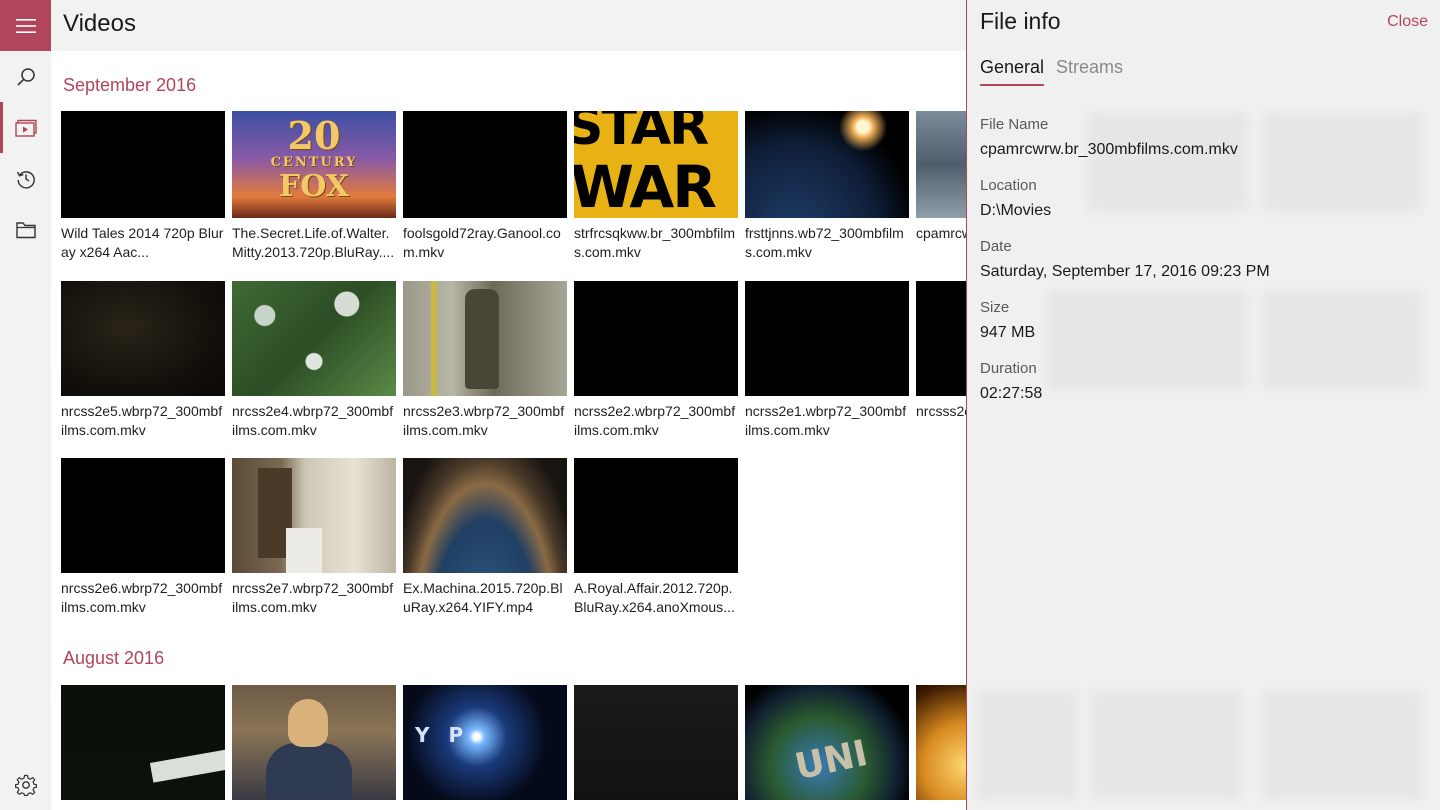  I want to click on section-heading-august: August 2016, so click(114, 658).